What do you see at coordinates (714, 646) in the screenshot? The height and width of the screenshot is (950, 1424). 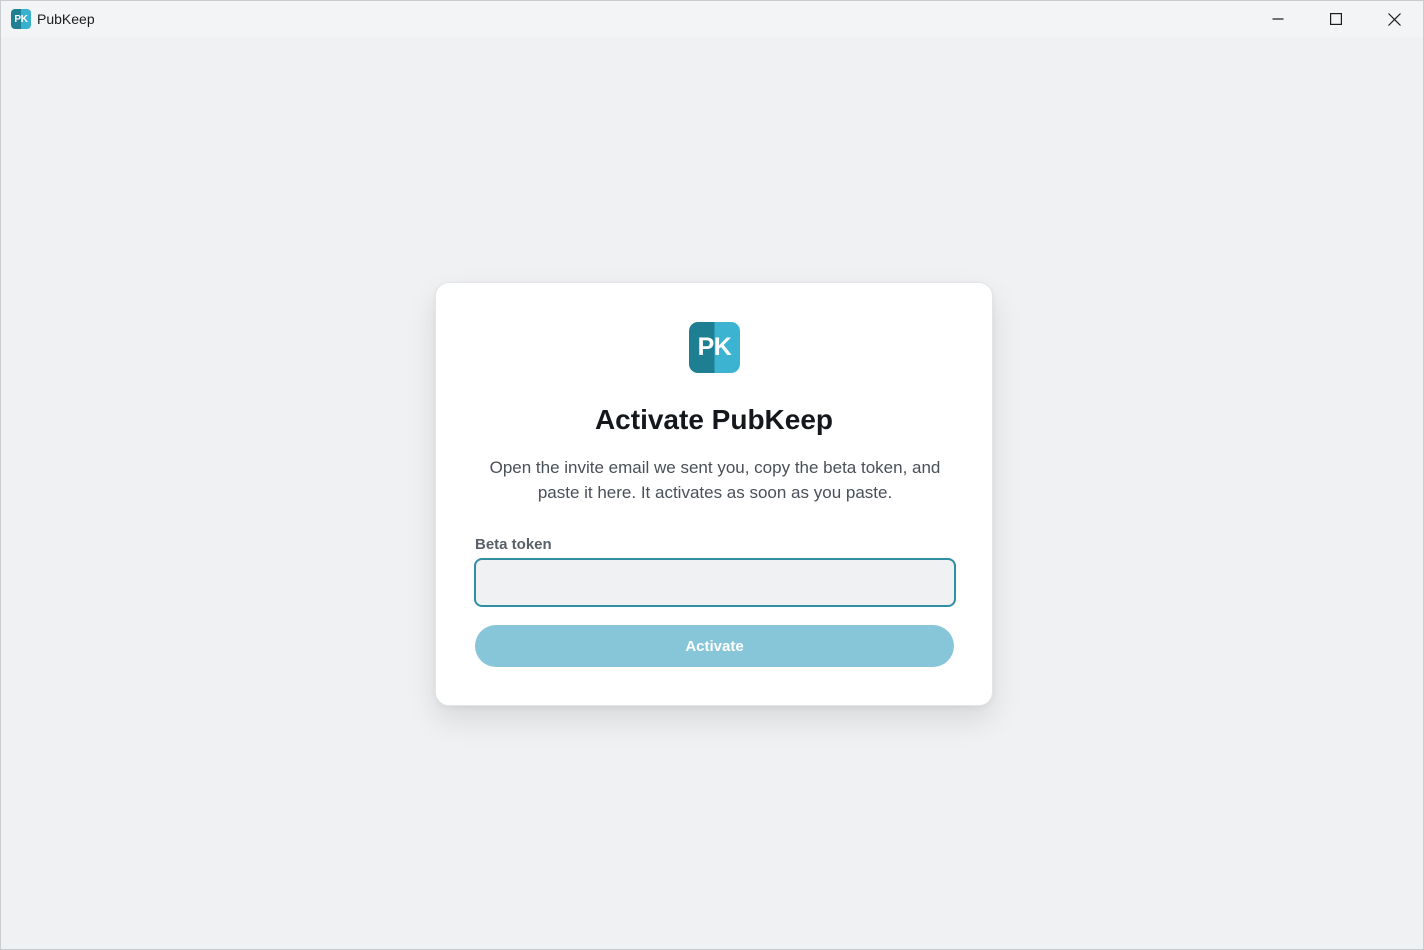 I see `activate-button: Activate` at bounding box center [714, 646].